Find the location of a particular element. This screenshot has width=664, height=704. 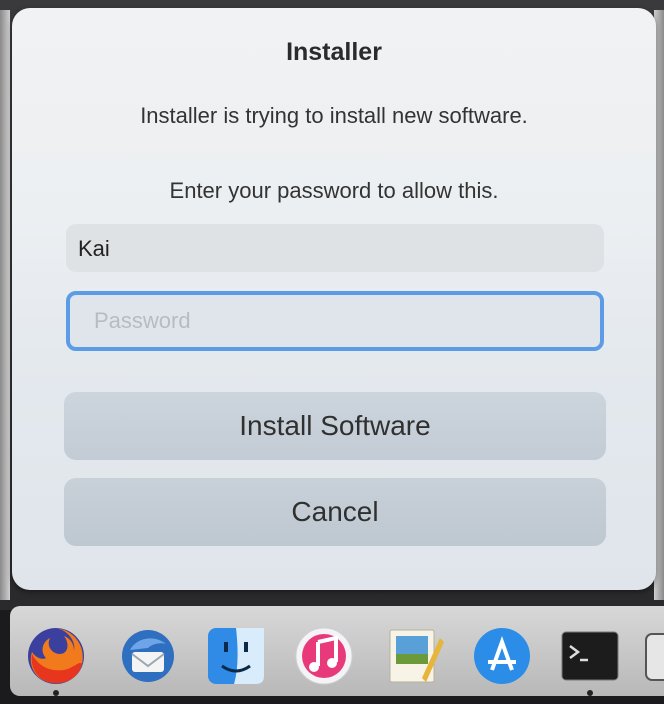

password-field: Password is located at coordinates (335, 321).